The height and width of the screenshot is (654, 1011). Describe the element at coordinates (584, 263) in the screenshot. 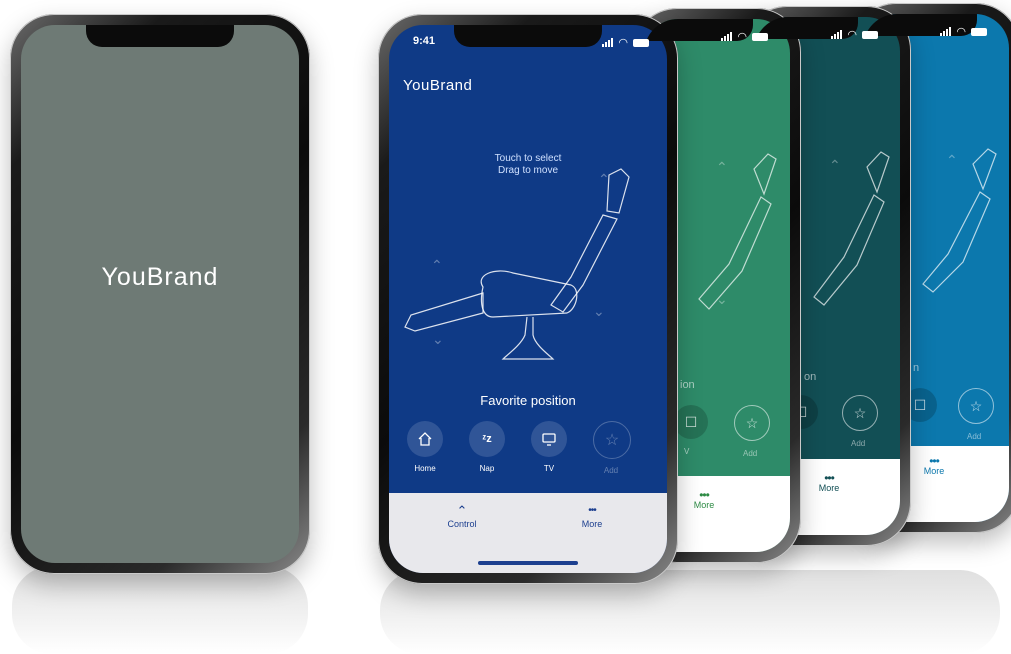

I see `backrest-segment` at that location.